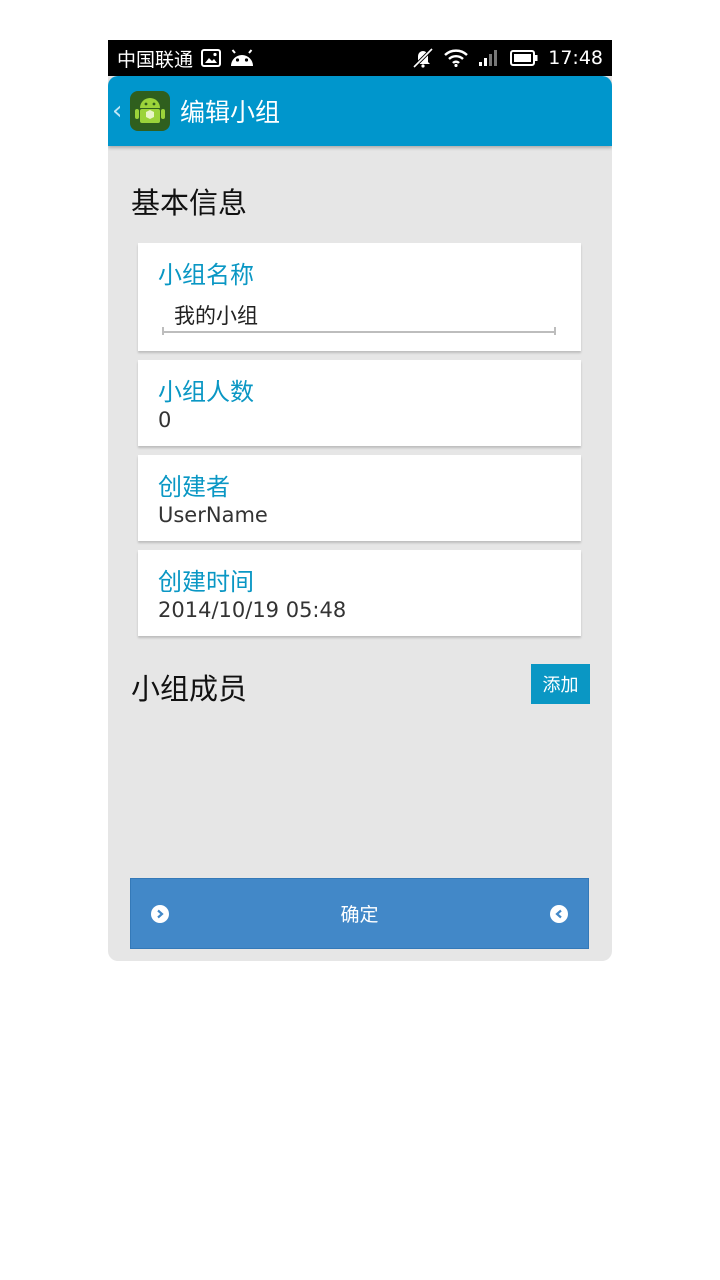 Image resolution: width=720 pixels, height=1280 pixels. Describe the element at coordinates (213, 515) in the screenshot. I see `creator-value: UserName` at that location.